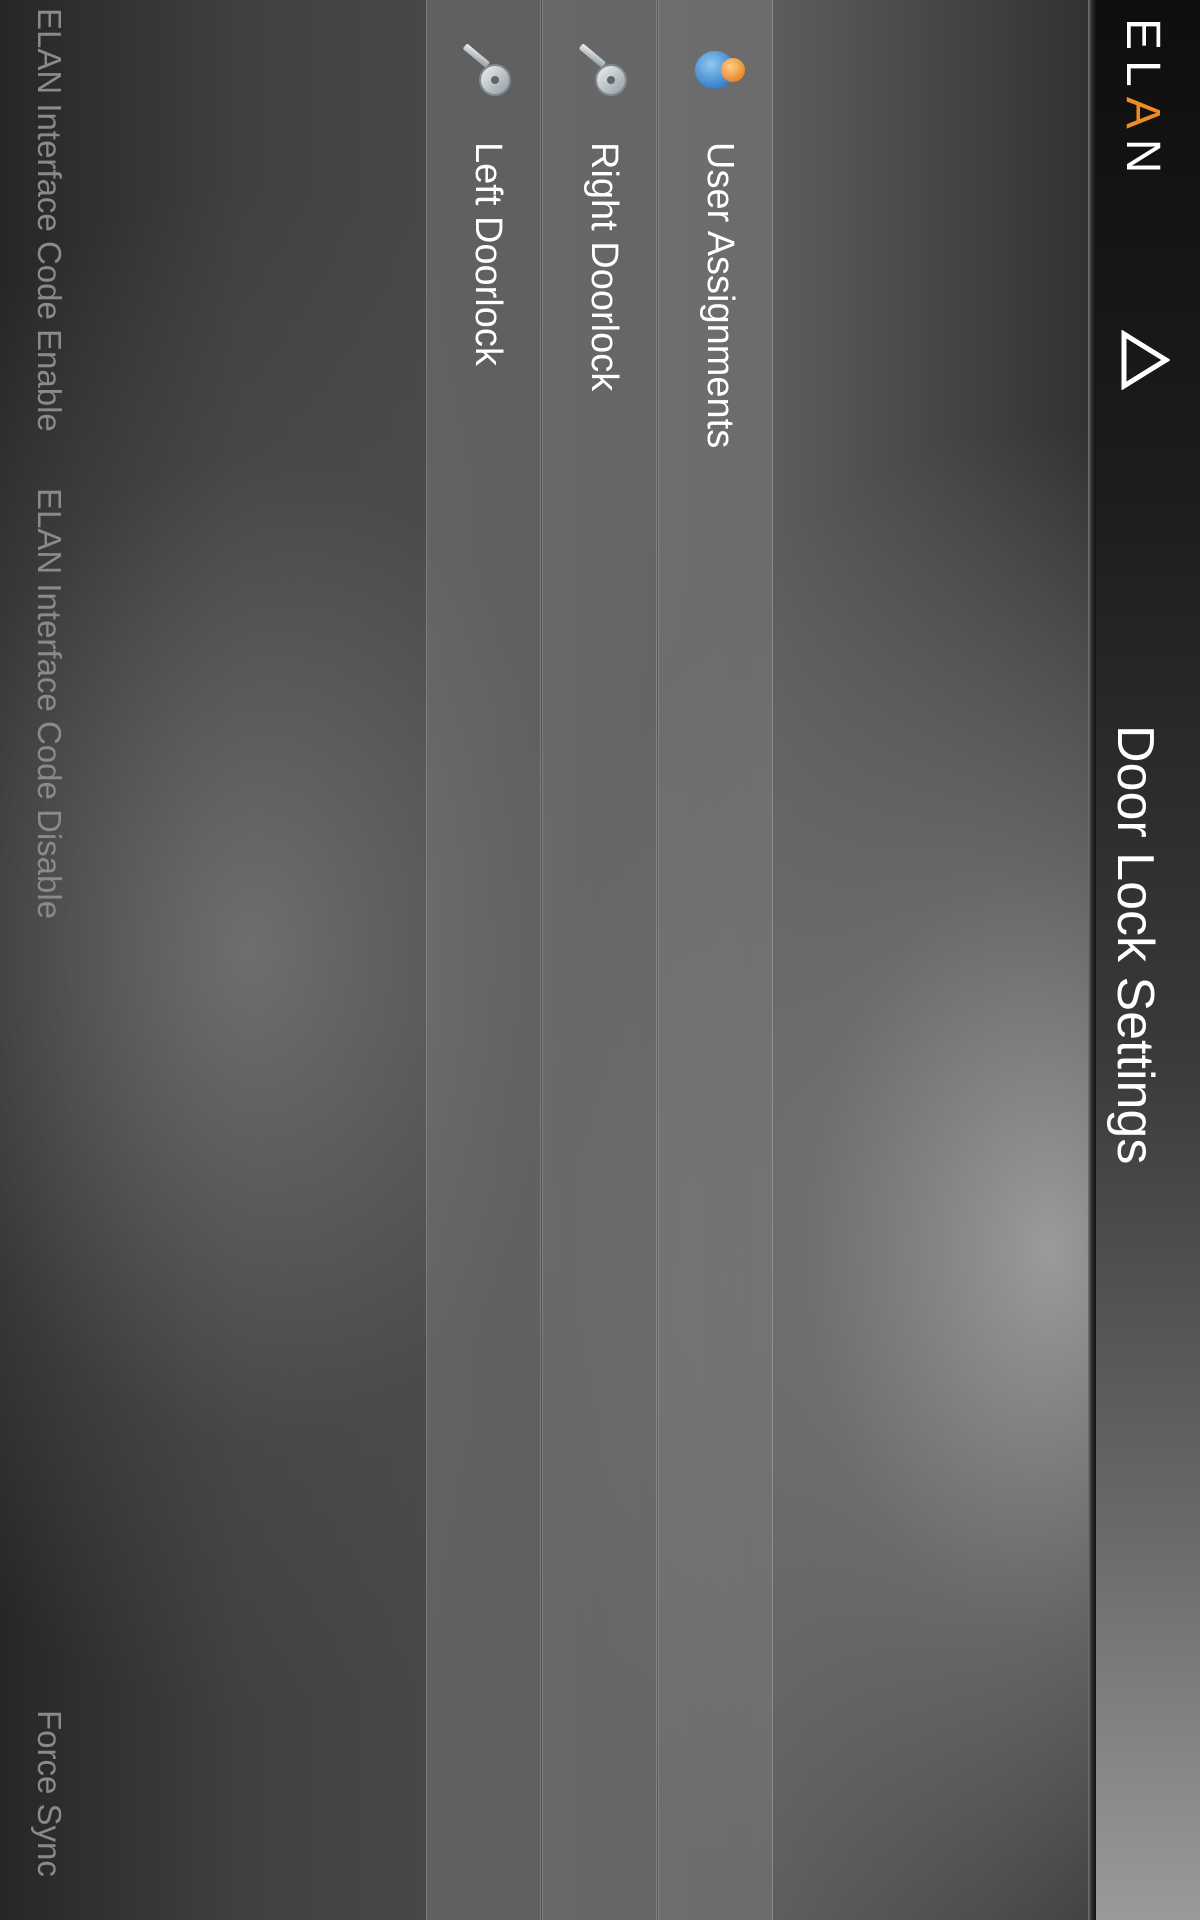 This screenshot has width=1200, height=1920. I want to click on elan-logo: ELAN, so click(1142, 100).